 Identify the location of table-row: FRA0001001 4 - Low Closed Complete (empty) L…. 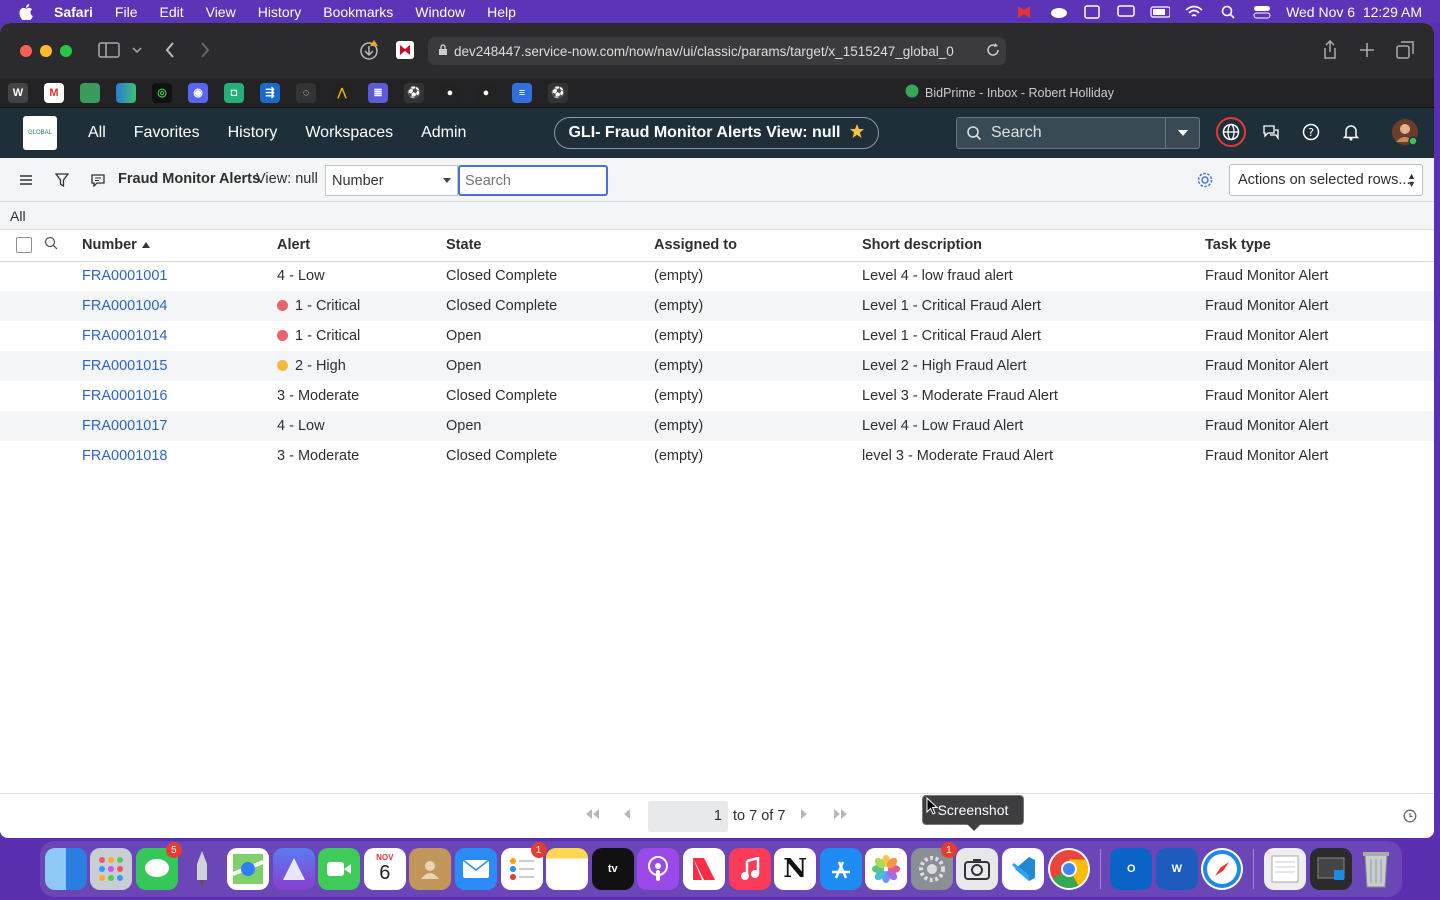
(717, 276).